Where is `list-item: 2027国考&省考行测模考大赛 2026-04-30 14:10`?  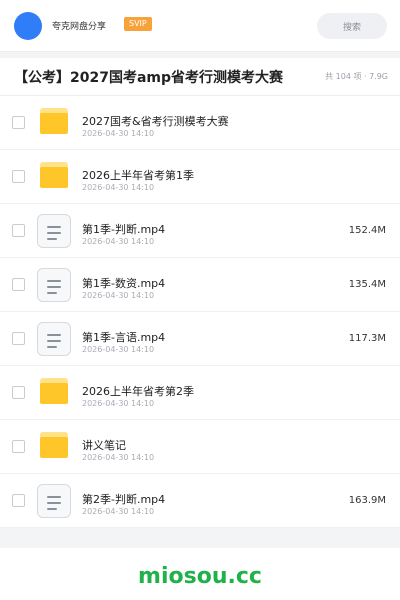
list-item: 2027国考&省考行测模考大赛 2026-04-30 14:10 is located at coordinates (200, 123).